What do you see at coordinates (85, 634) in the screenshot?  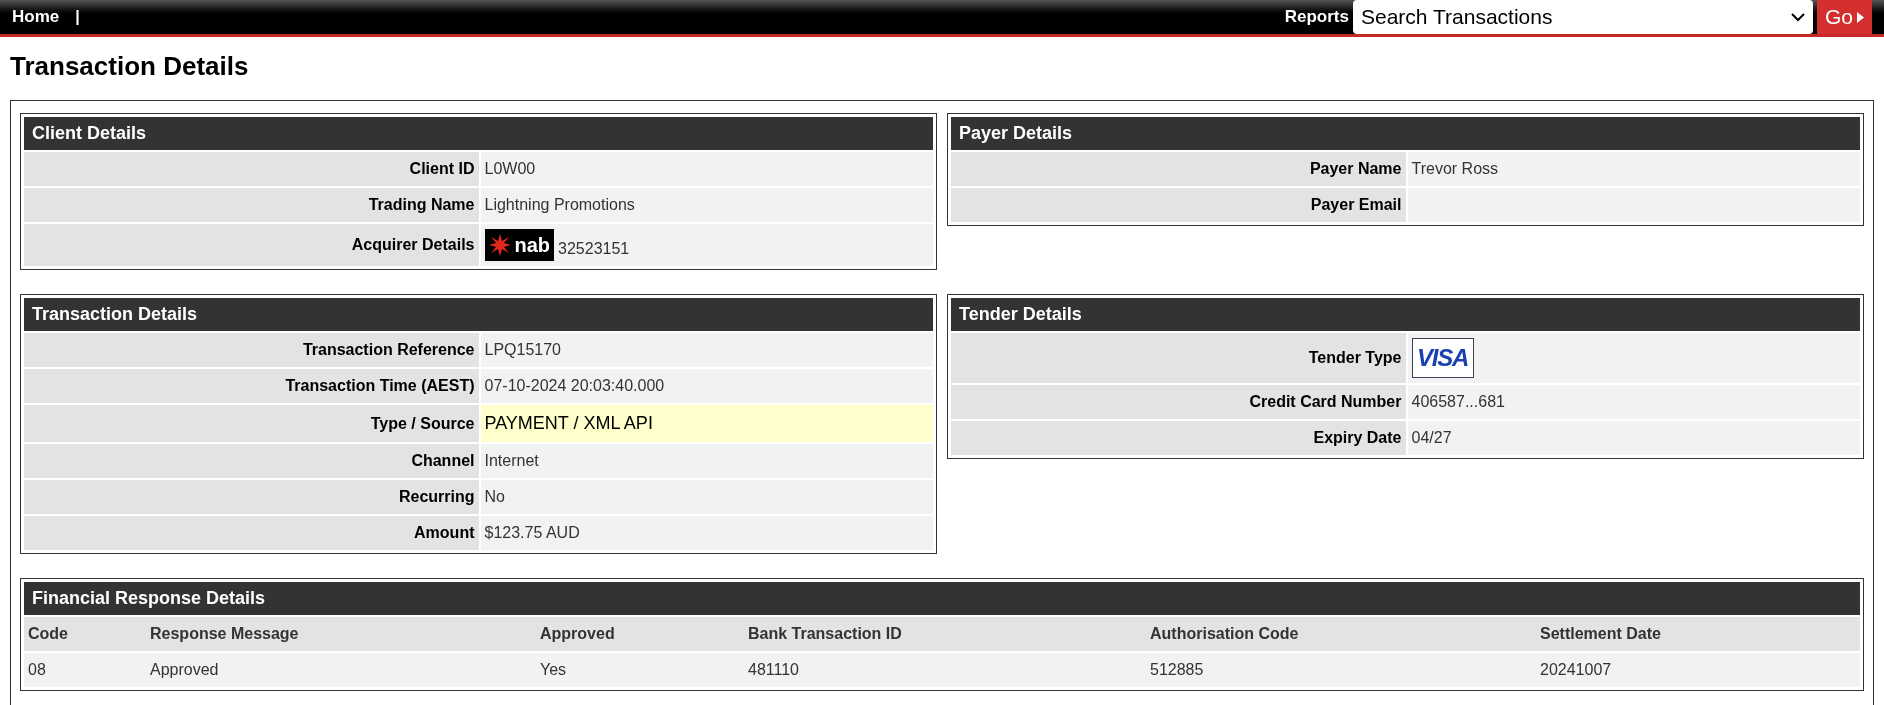 I see `column-header: Code` at bounding box center [85, 634].